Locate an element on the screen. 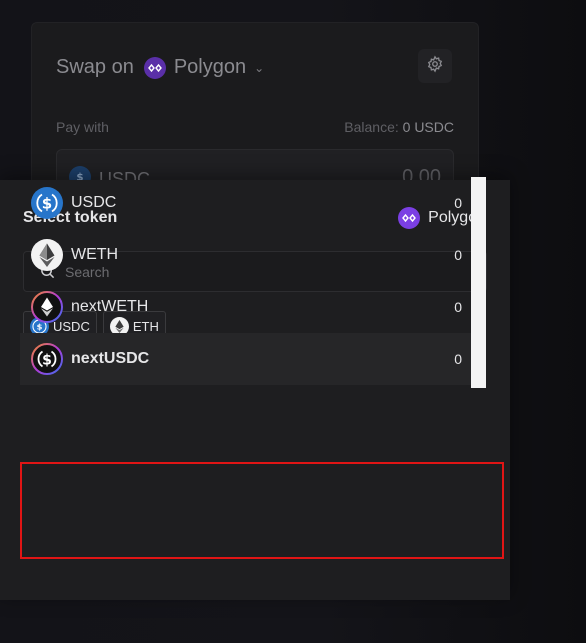  balance-readout: Balance: 0 USDC is located at coordinates (399, 127).